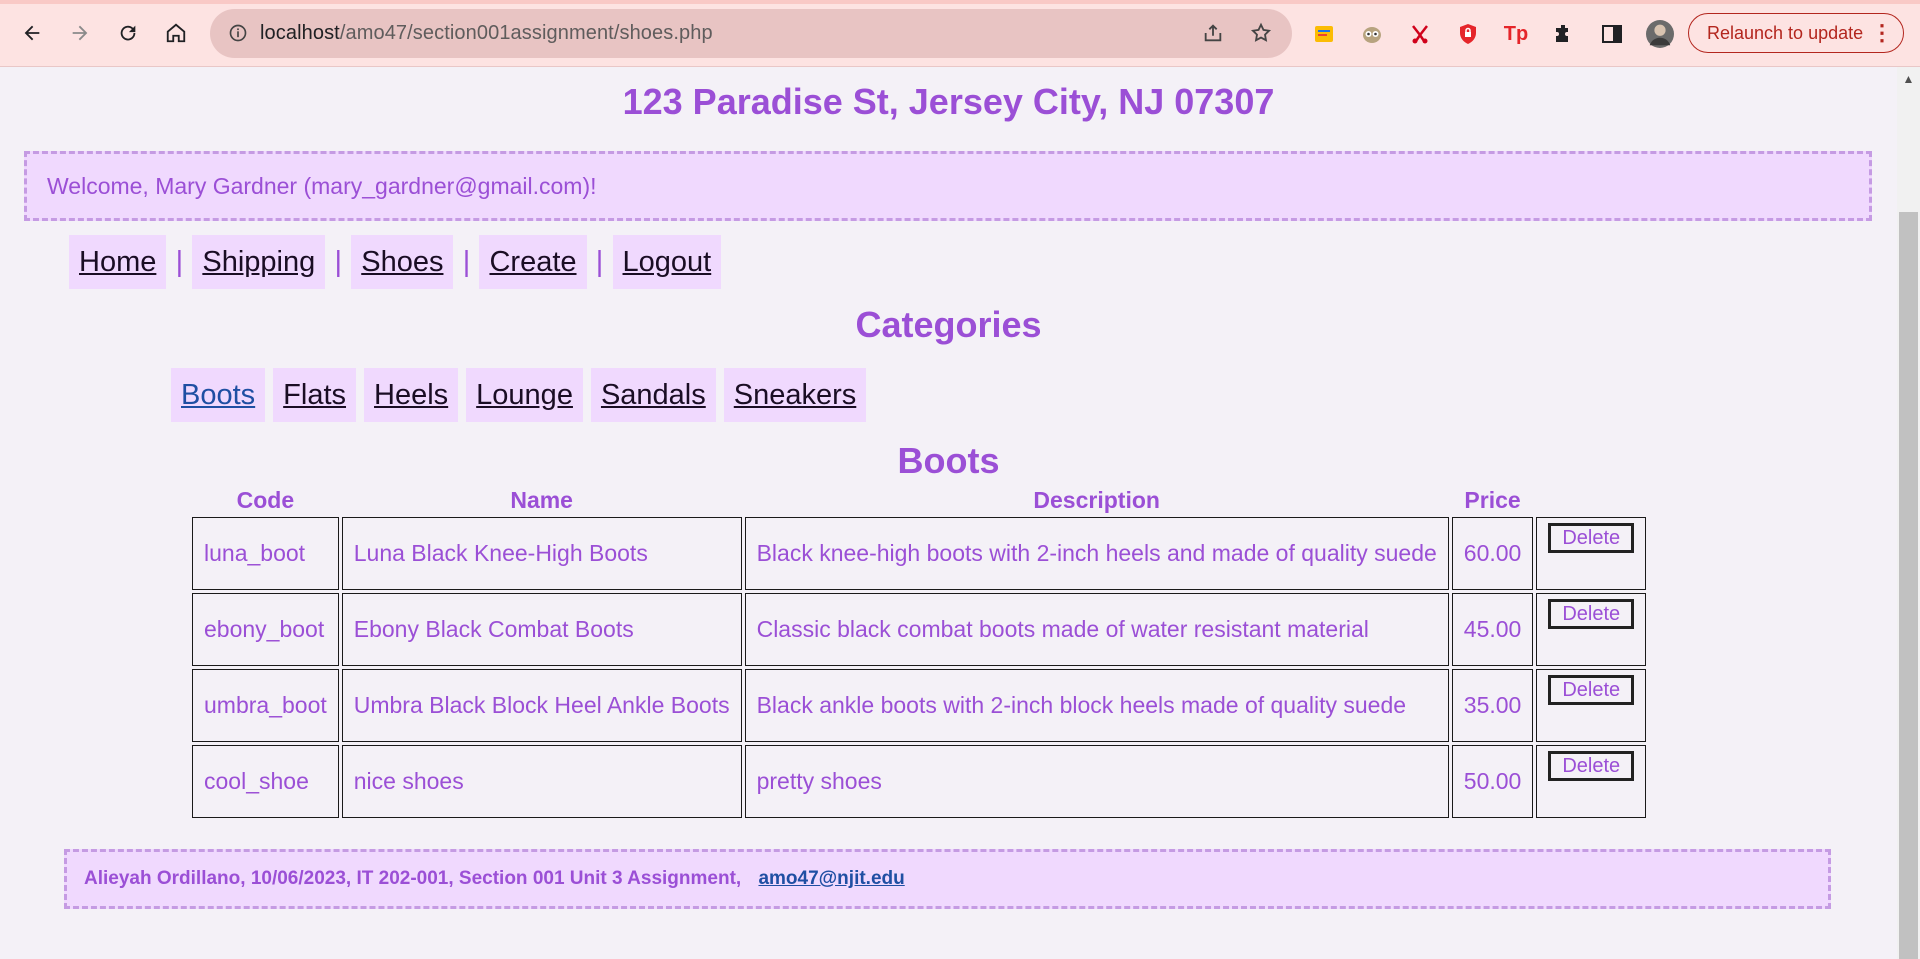  Describe the element at coordinates (1492, 500) in the screenshot. I see `column-header-price: Price` at that location.